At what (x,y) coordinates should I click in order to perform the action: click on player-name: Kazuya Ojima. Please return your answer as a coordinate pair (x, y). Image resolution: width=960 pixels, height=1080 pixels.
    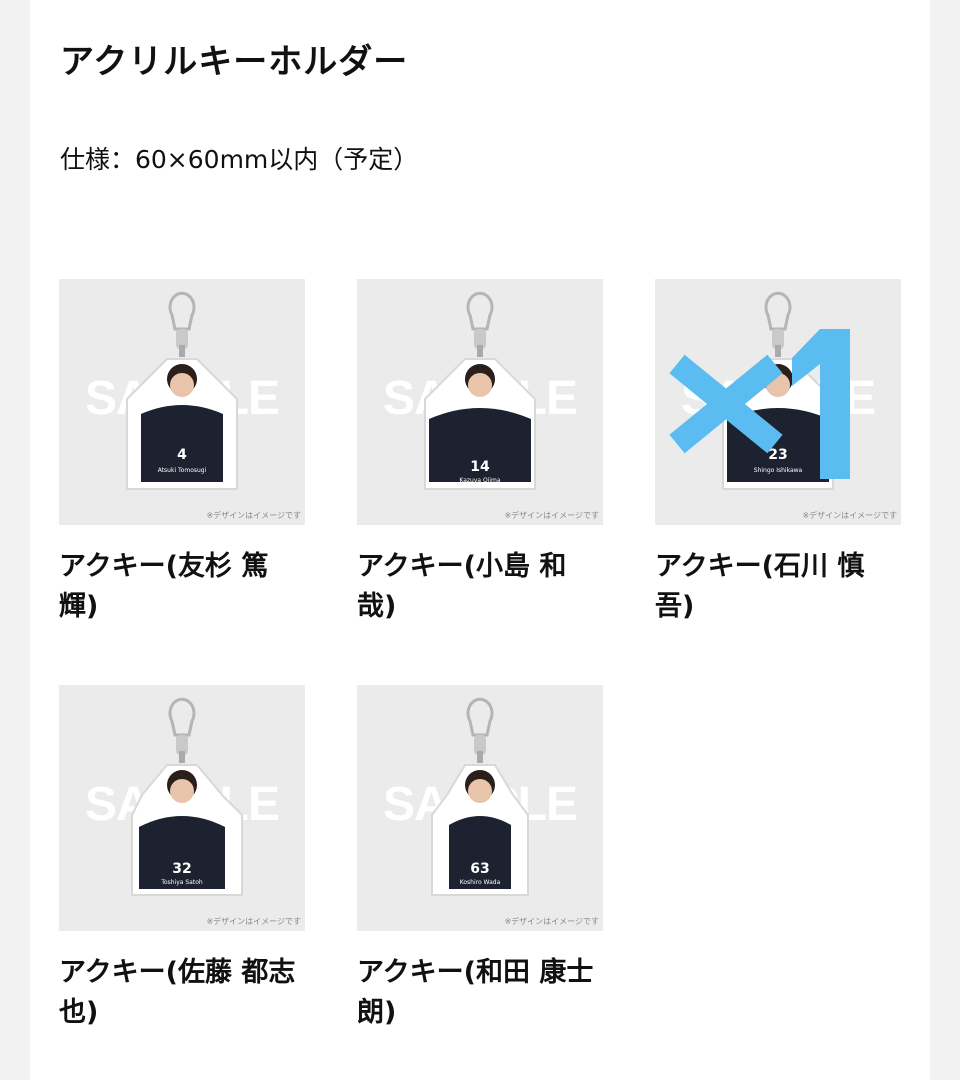
    Looking at the image, I should click on (479, 480).